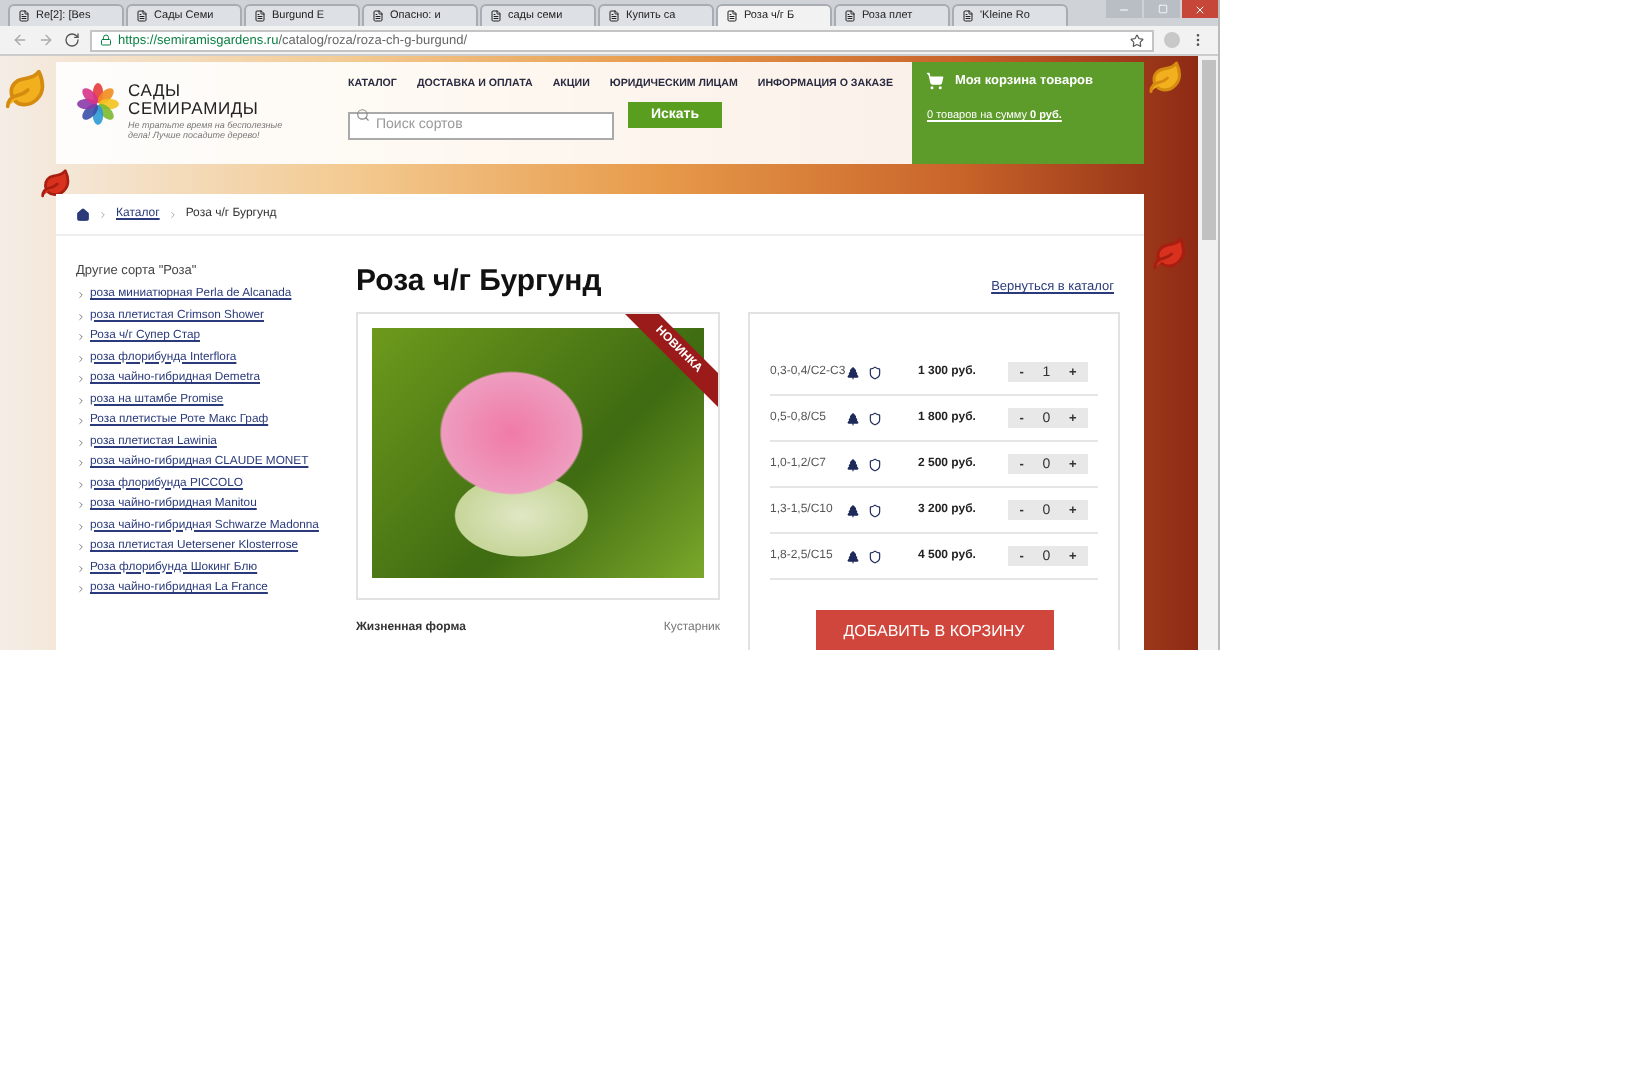 The image size is (1634, 1086). What do you see at coordinates (1172, 40) in the screenshot?
I see `extension-icon` at bounding box center [1172, 40].